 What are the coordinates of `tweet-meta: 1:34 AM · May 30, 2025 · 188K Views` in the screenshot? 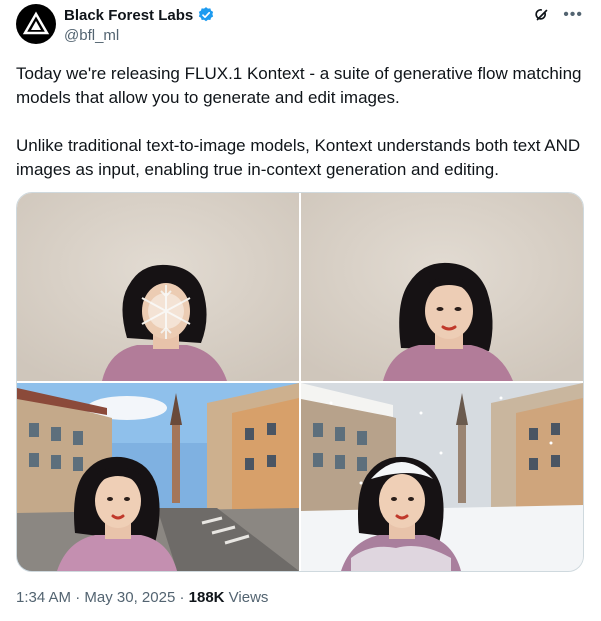 It's located at (142, 597).